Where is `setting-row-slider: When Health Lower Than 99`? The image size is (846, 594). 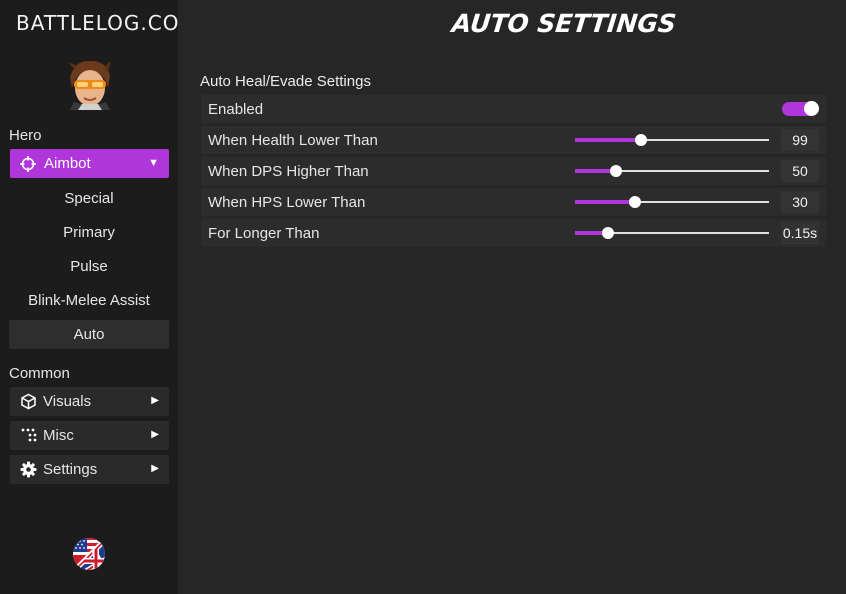
setting-row-slider: When Health Lower Than 99 is located at coordinates (513, 140).